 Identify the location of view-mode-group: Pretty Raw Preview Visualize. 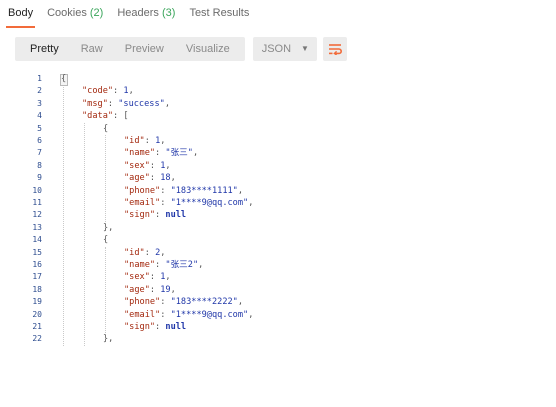
(130, 49).